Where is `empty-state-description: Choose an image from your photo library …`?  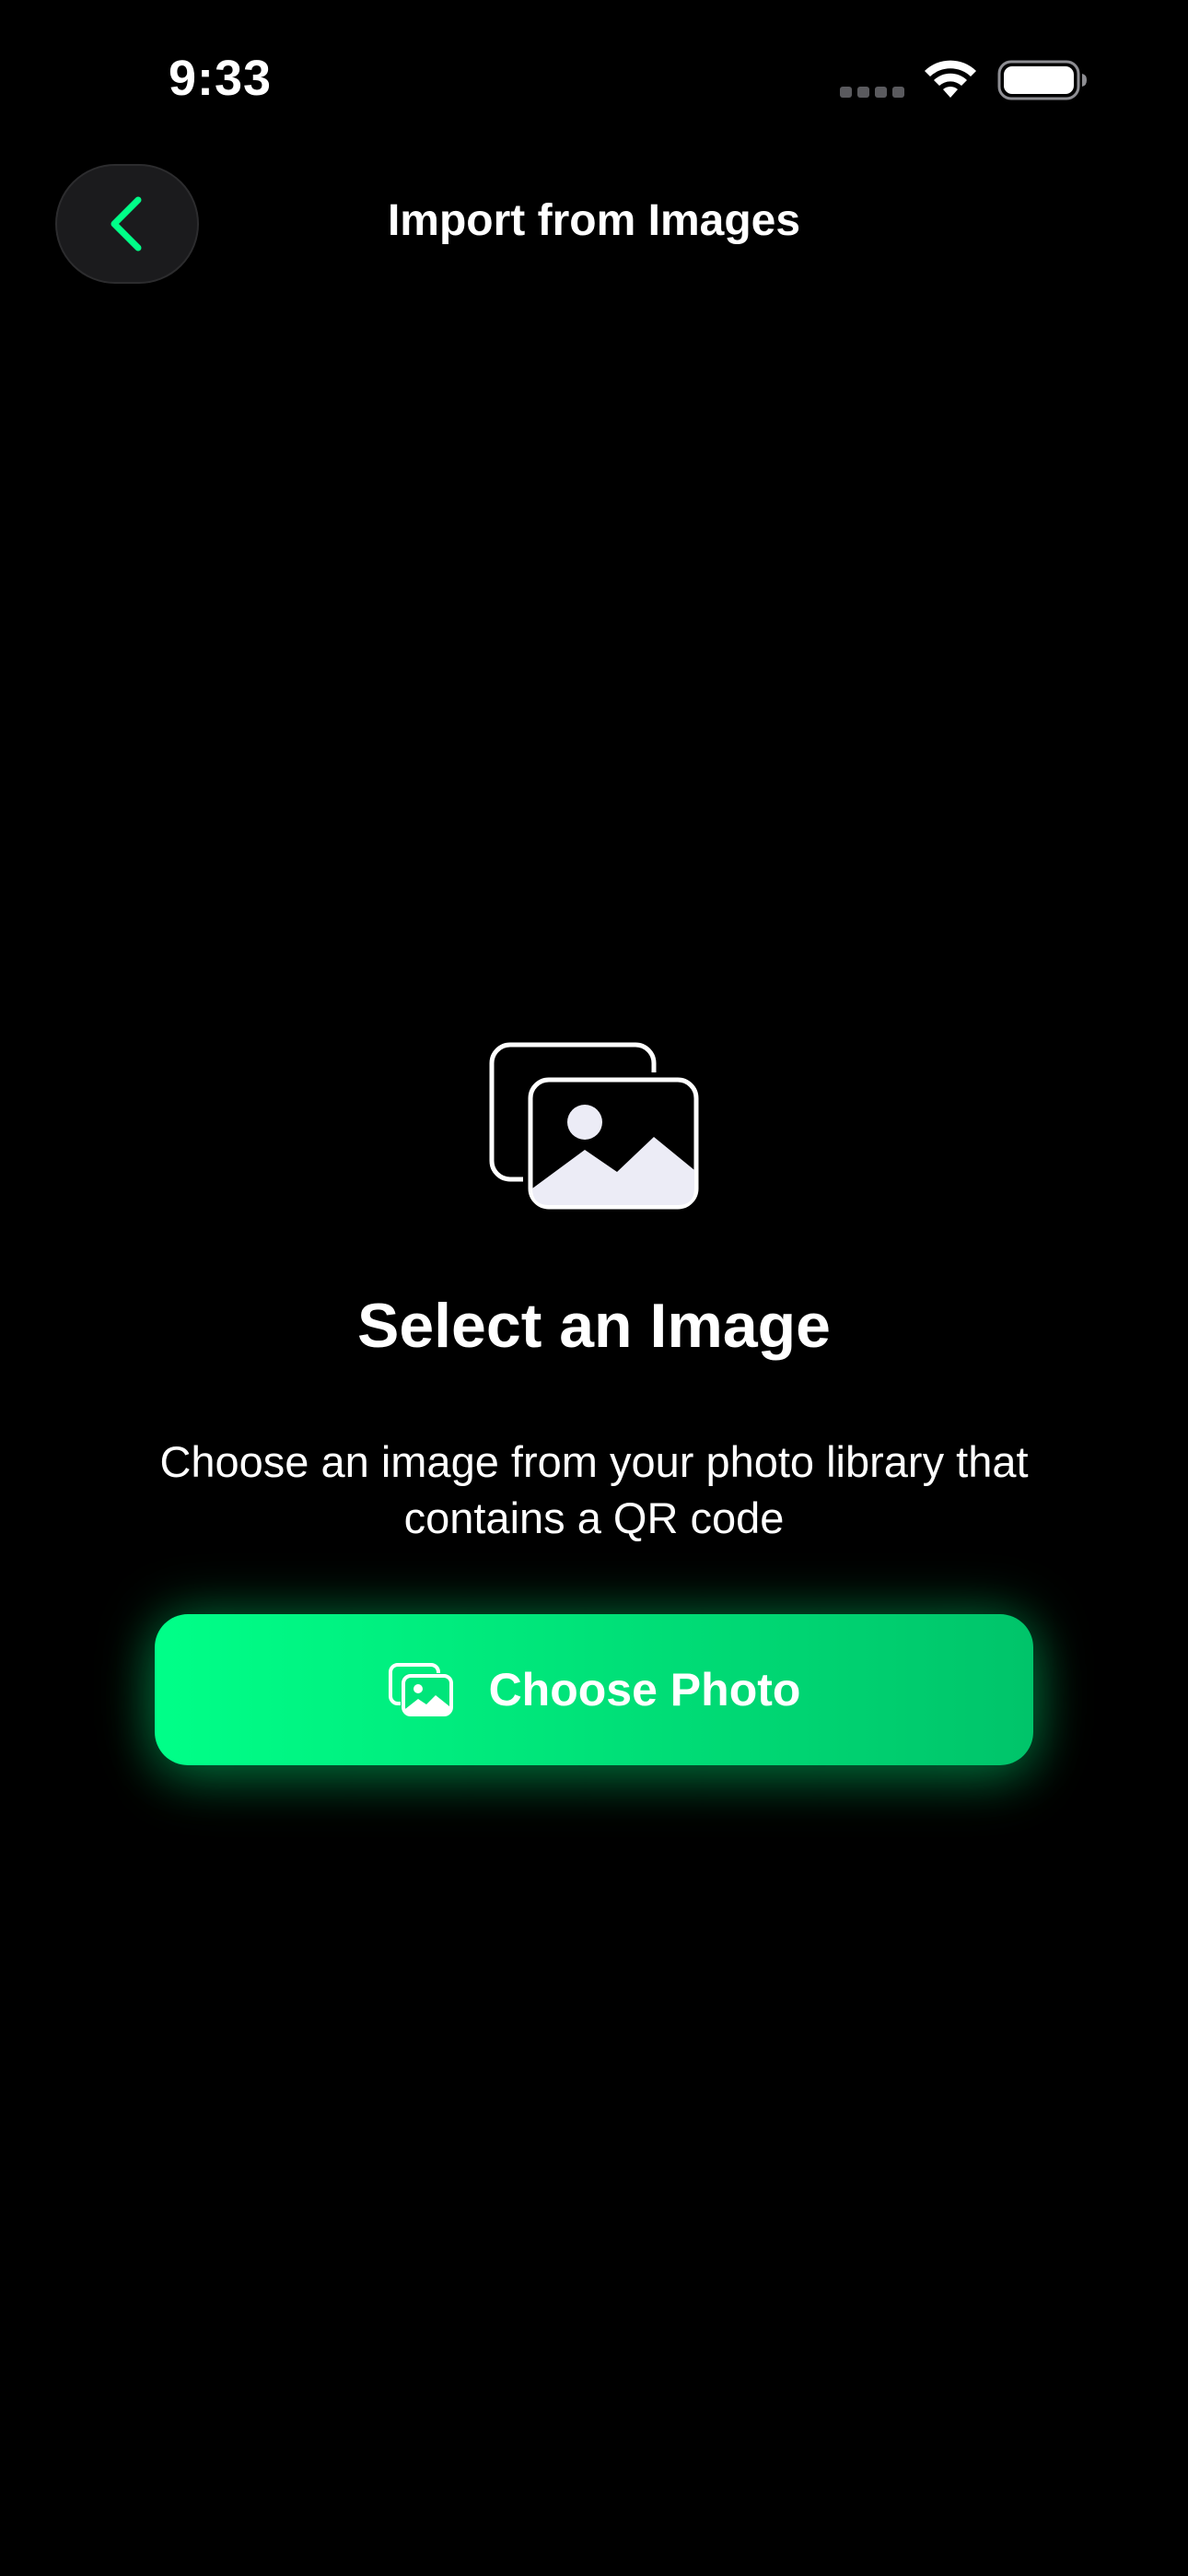
empty-state-description: Choose an image from your photo library … is located at coordinates (594, 1489).